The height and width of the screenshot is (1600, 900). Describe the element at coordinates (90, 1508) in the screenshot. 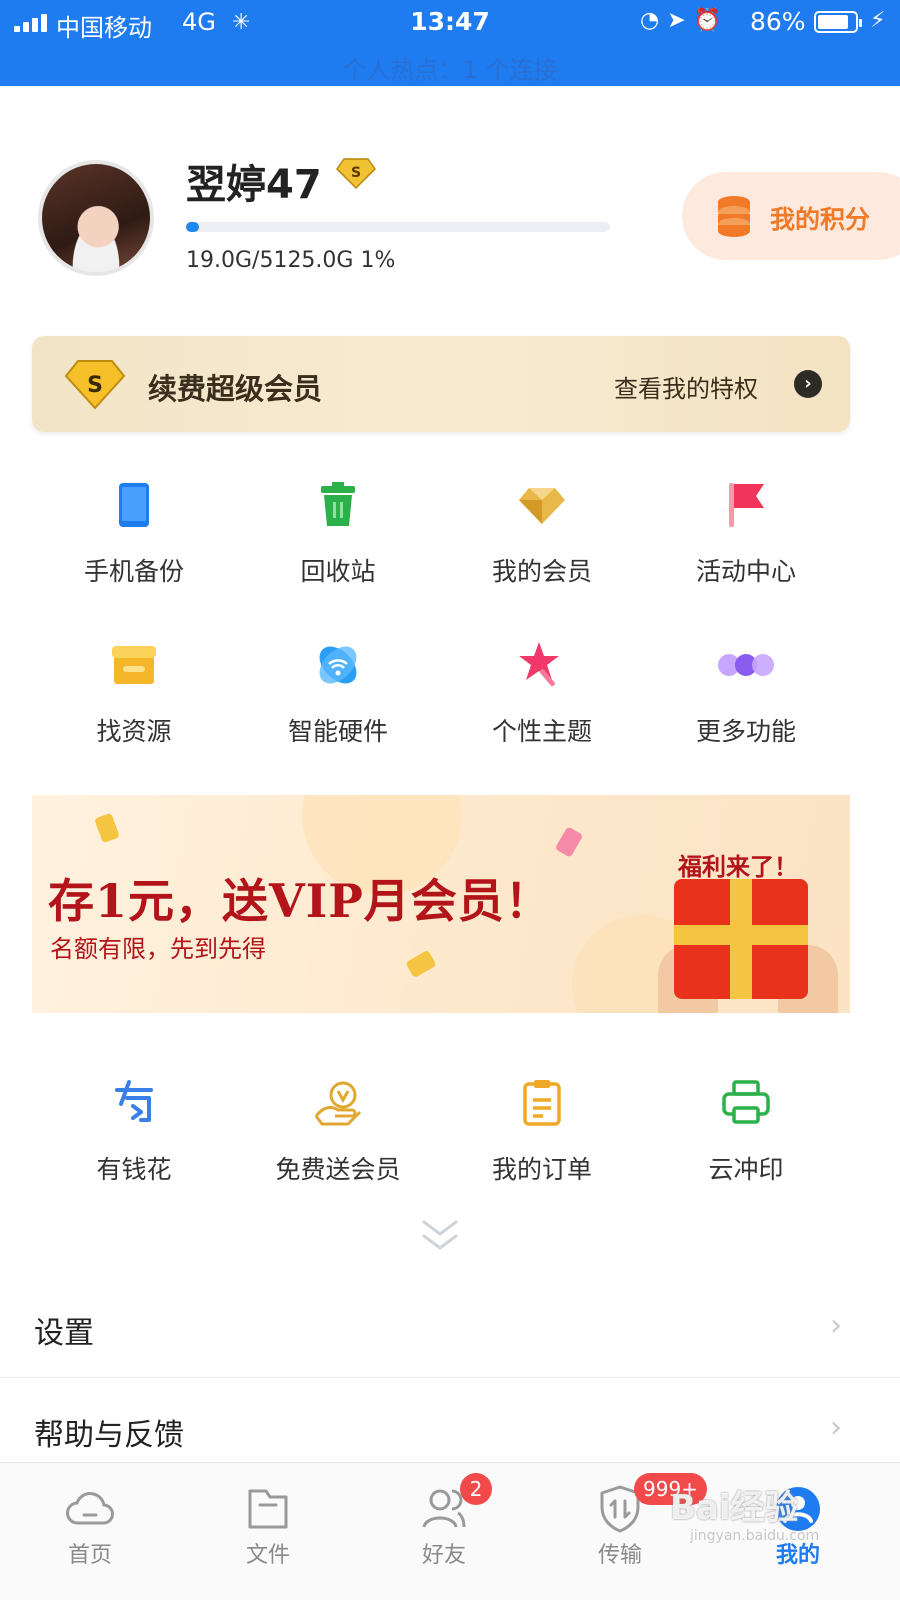

I see `cloud-icon` at that location.